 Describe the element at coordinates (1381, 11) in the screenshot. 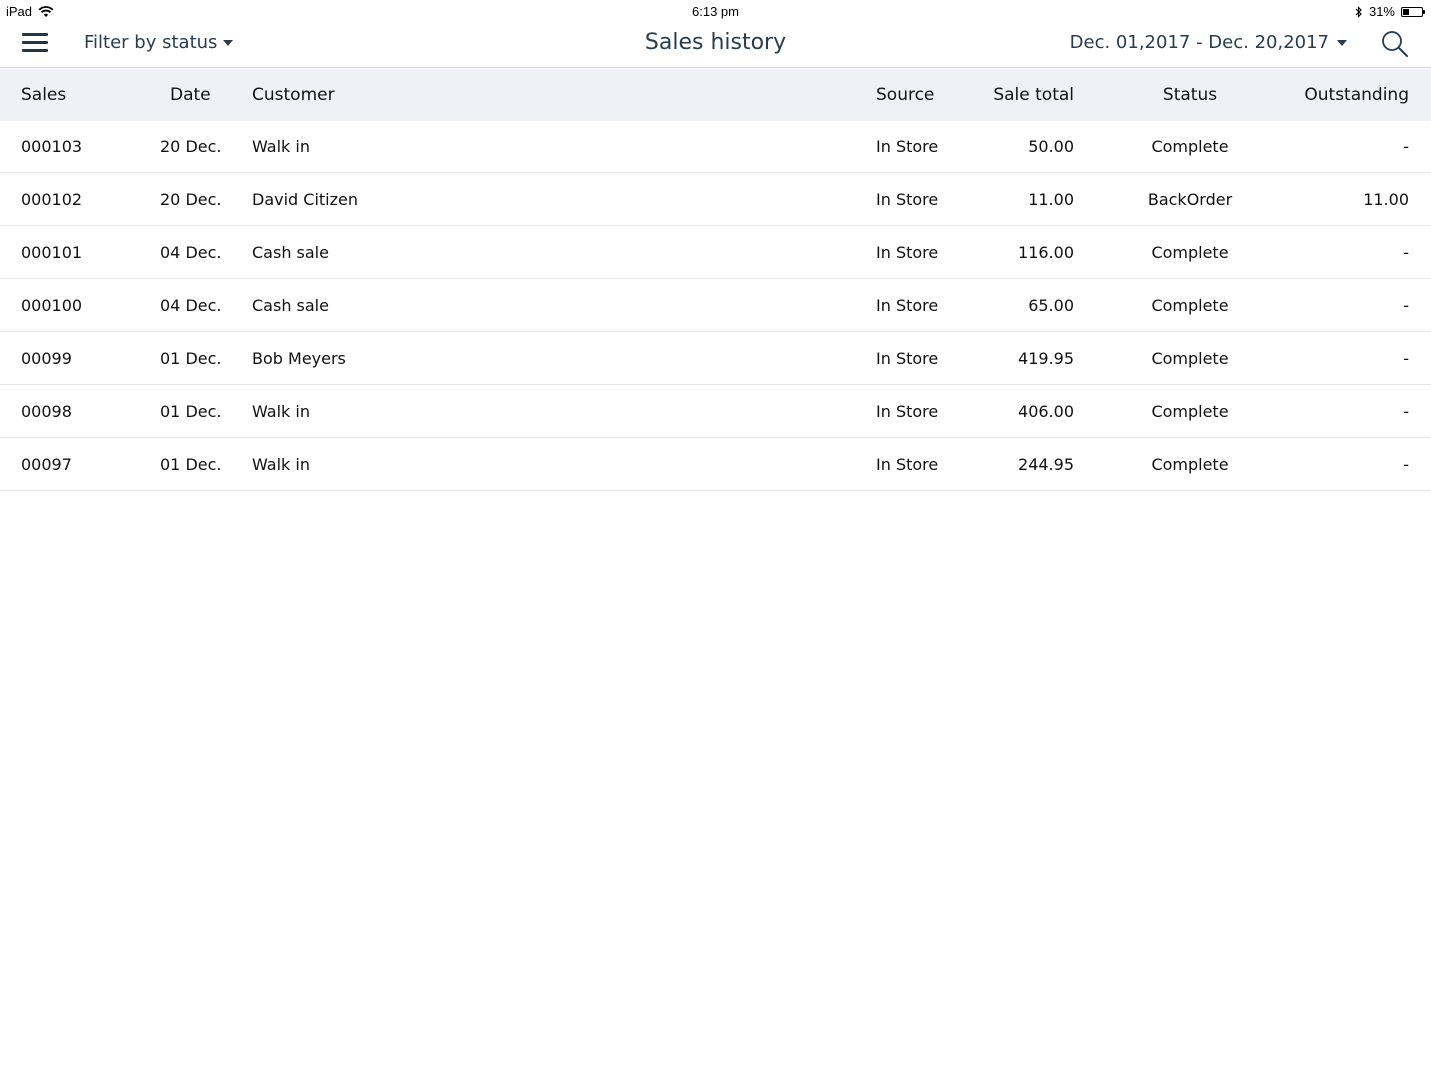

I see `battery-percent: 31%` at that location.